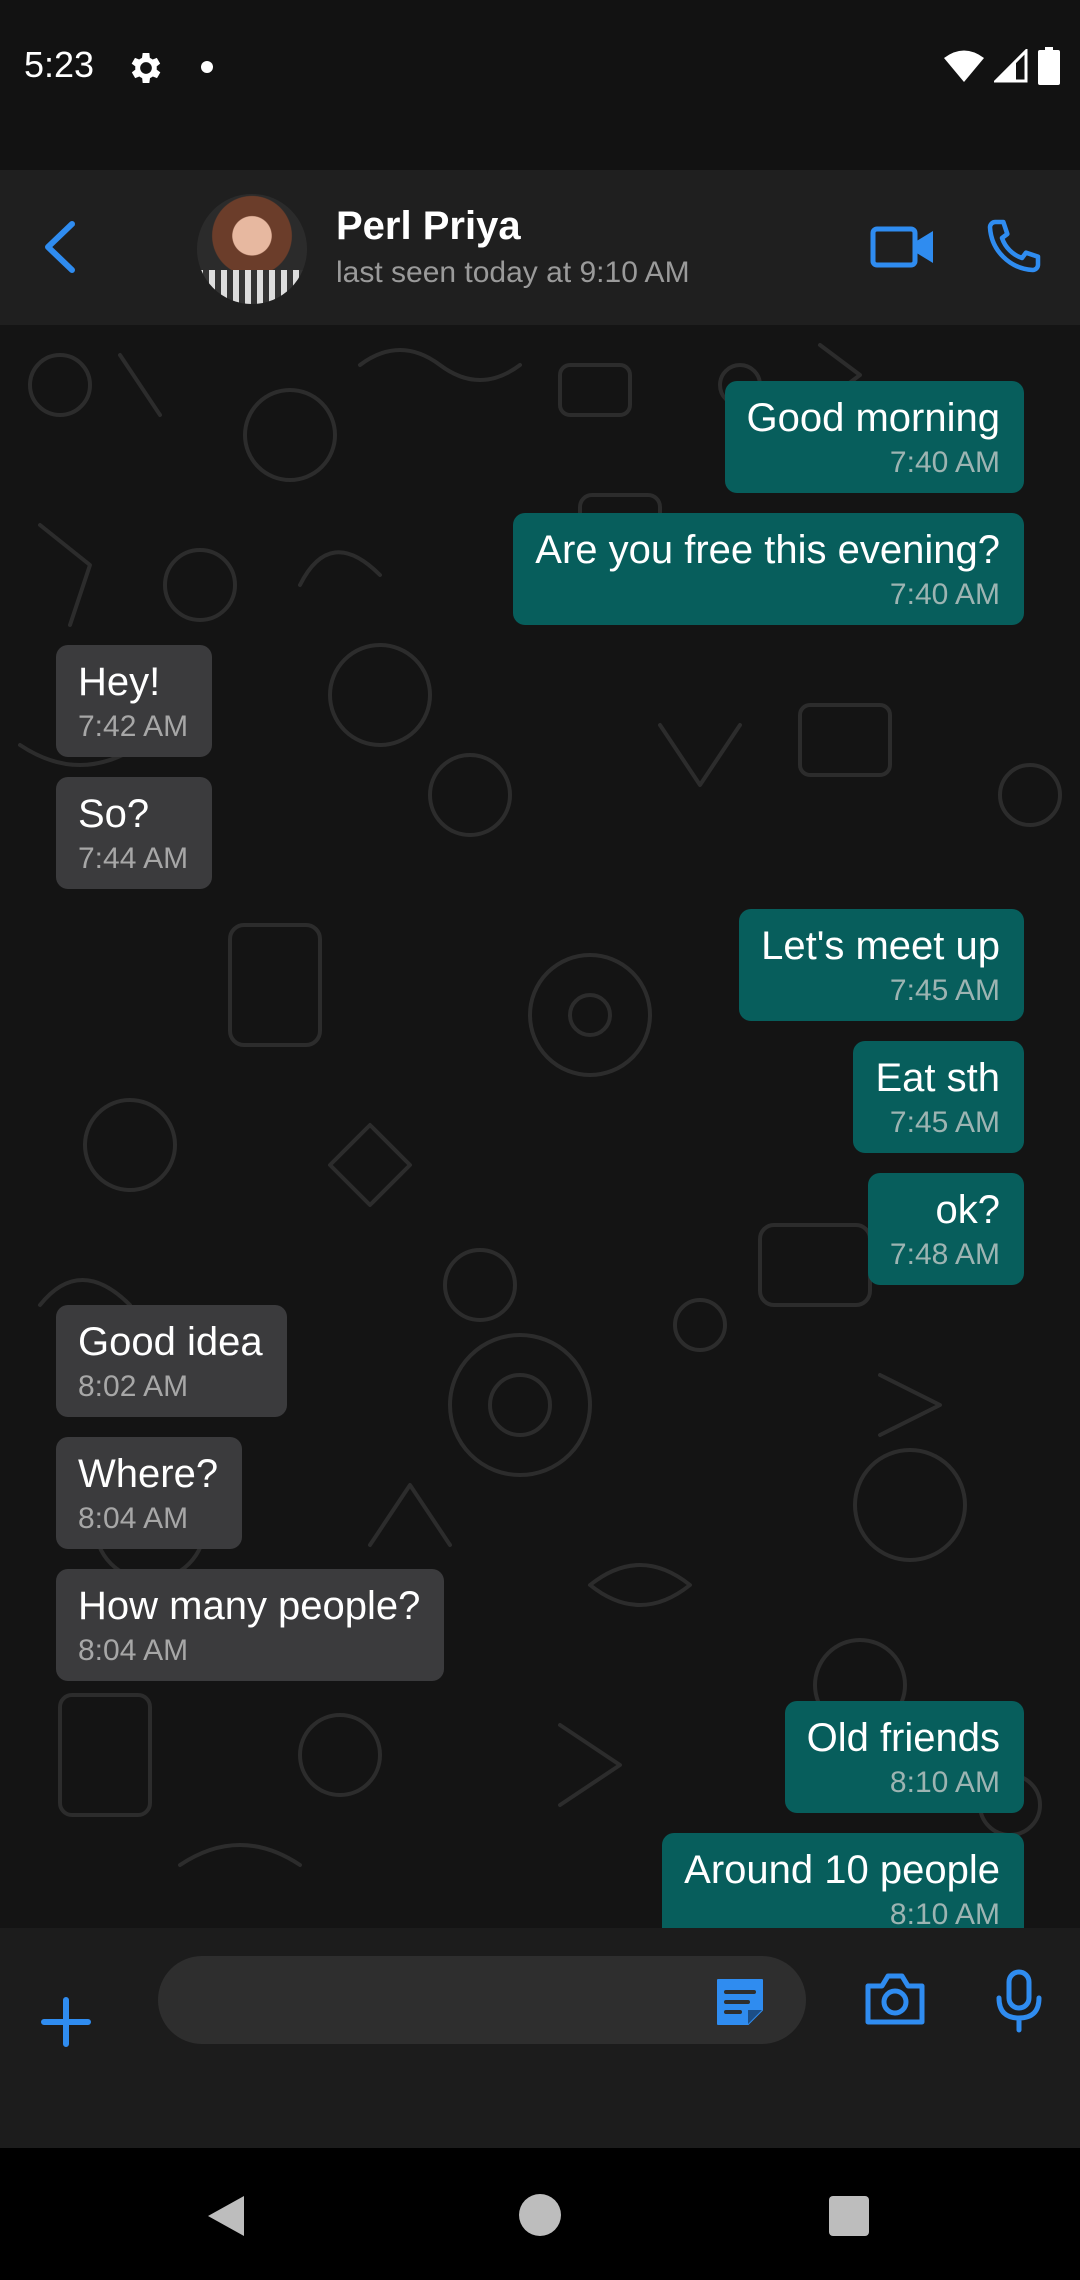 This screenshot has width=1080, height=2280. I want to click on message-bubble-outgoing: Old friends 8:10 AM, so click(904, 1757).